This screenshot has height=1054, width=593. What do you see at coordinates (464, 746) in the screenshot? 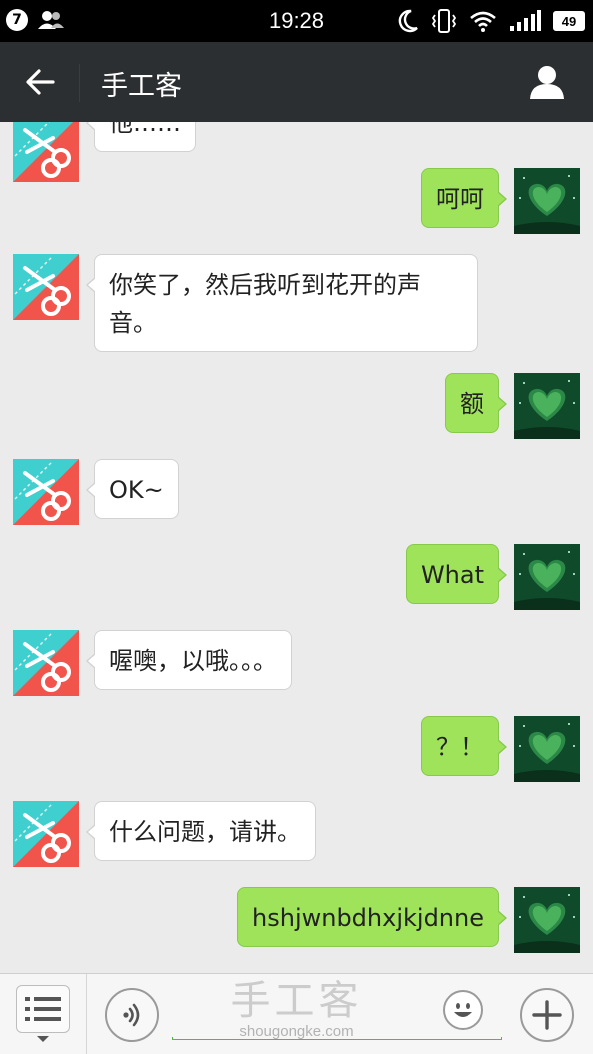
I see `message-bubble-sent: ？！` at bounding box center [464, 746].